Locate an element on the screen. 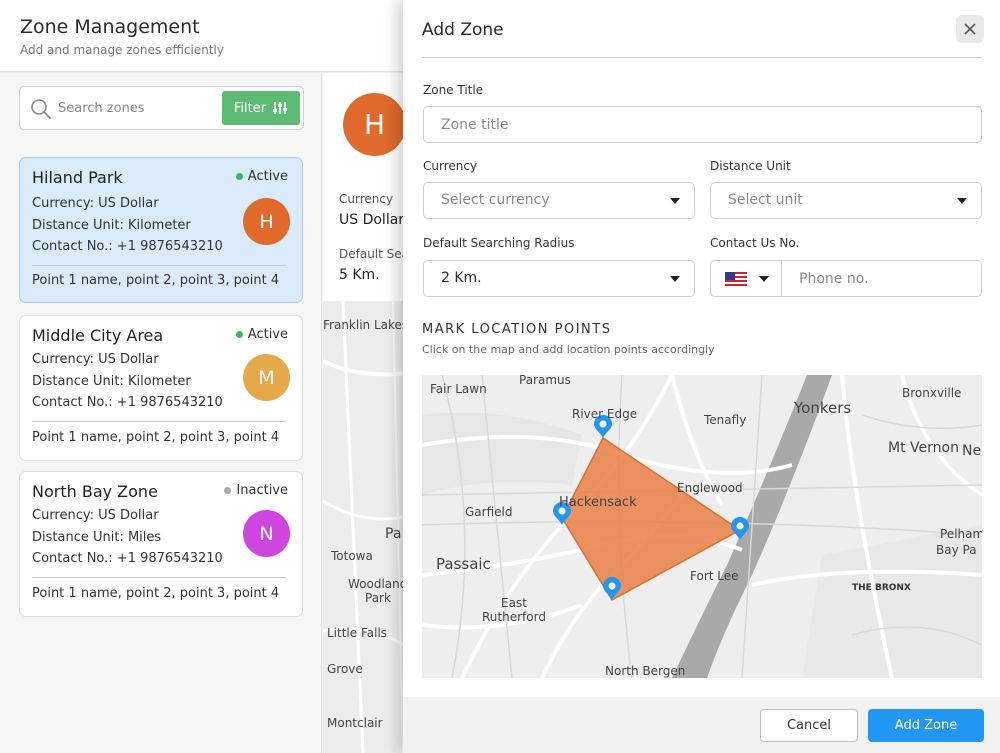 The image size is (1000, 753). zone-name: North Bay Zone is located at coordinates (95, 491).